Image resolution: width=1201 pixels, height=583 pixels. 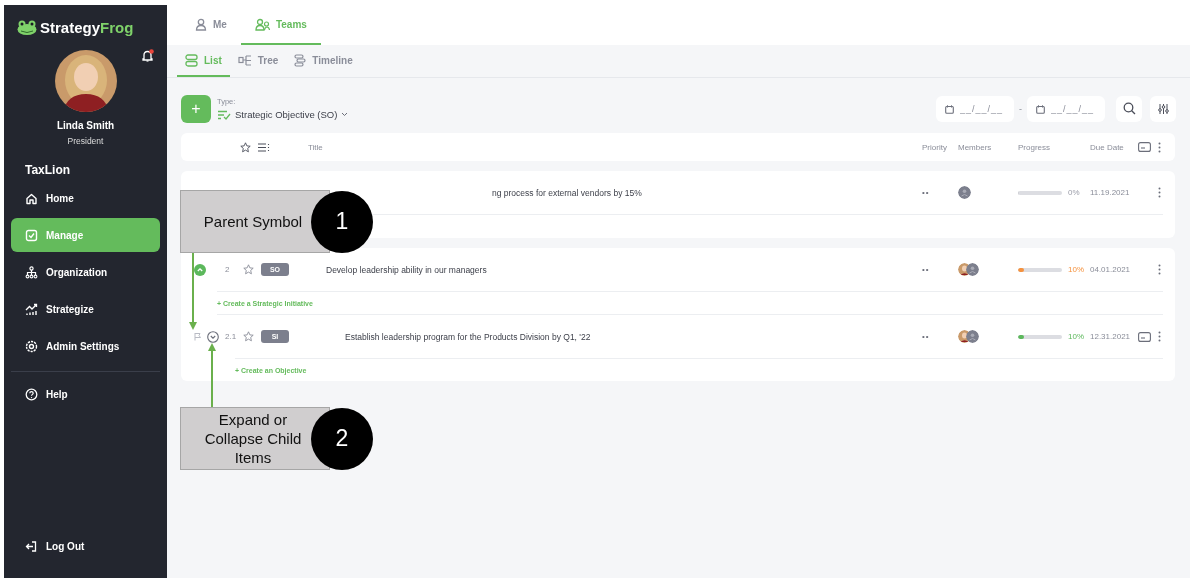 What do you see at coordinates (262, 24) in the screenshot?
I see `people-icon` at bounding box center [262, 24].